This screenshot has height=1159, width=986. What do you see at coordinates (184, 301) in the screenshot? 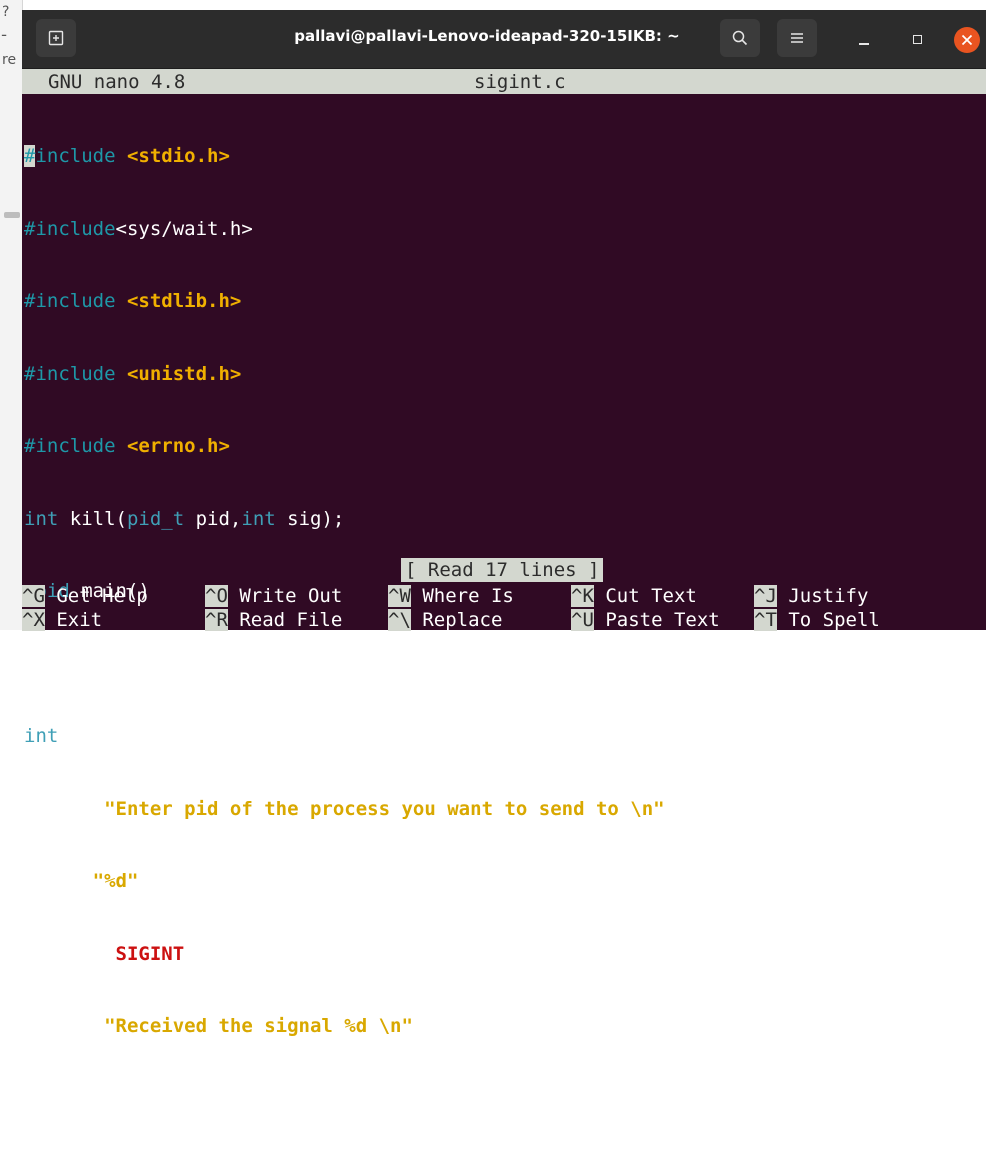
I see `include-header: <stdlib.h>` at bounding box center [184, 301].